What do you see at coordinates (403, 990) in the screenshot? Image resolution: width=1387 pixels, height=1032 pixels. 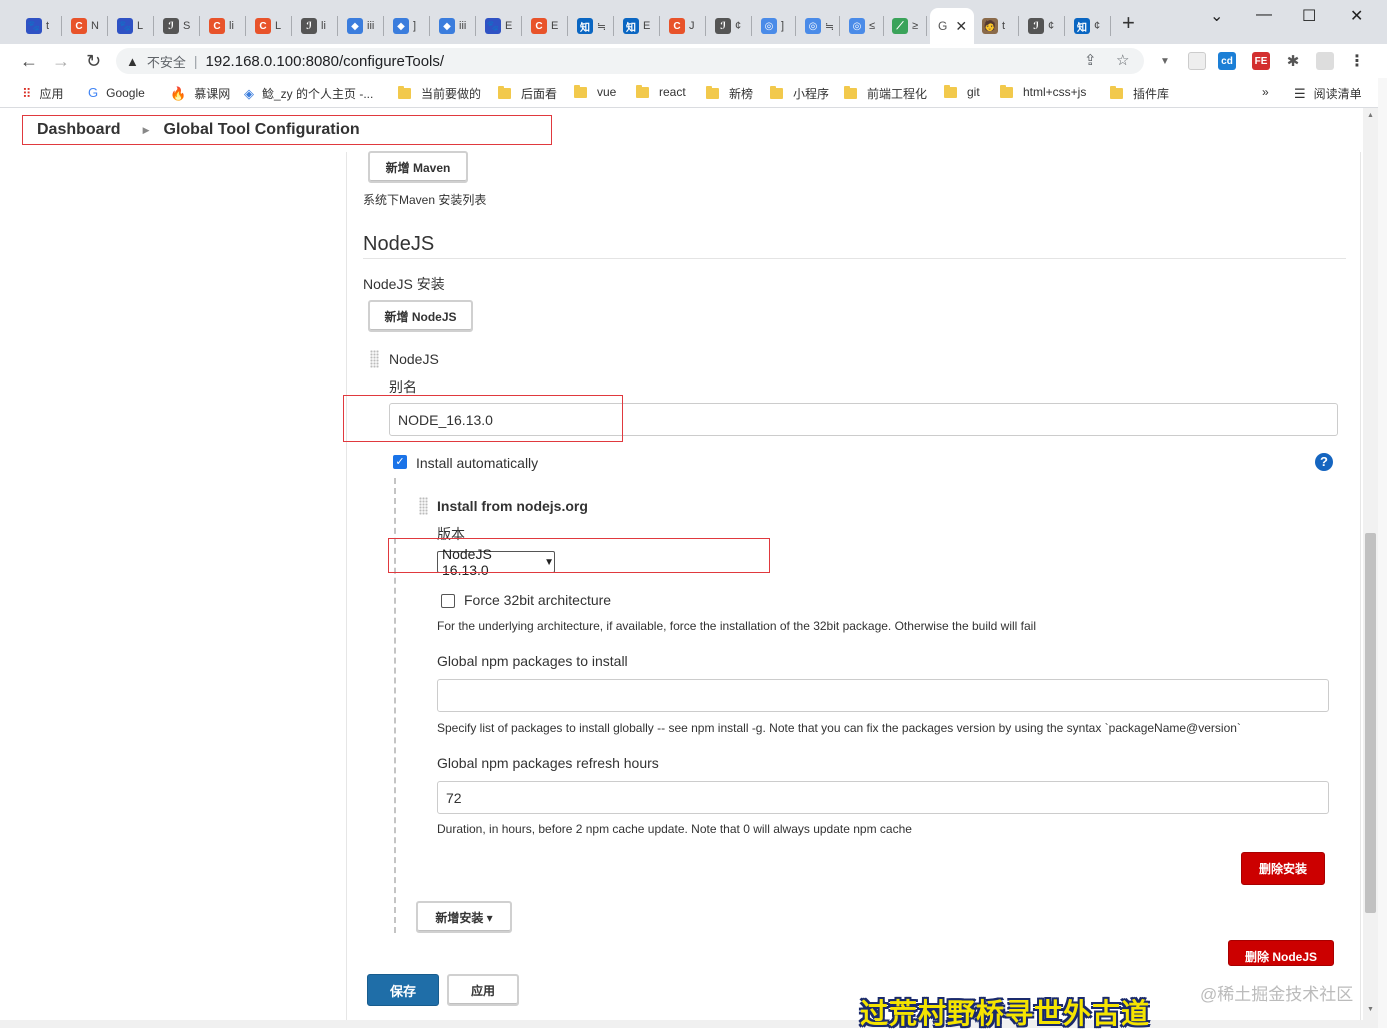 I see `save-button: 保存` at bounding box center [403, 990].